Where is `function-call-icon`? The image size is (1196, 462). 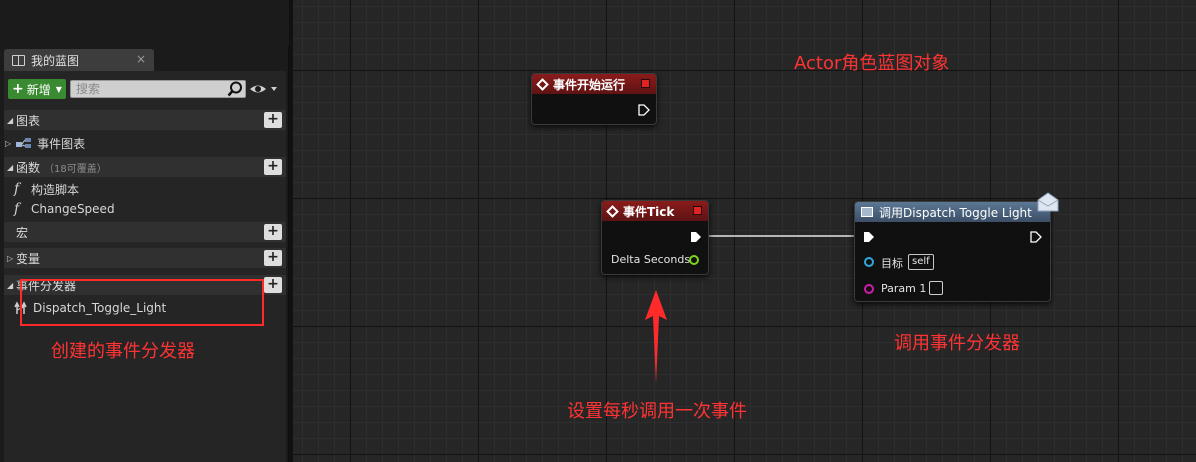
function-call-icon is located at coordinates (867, 212).